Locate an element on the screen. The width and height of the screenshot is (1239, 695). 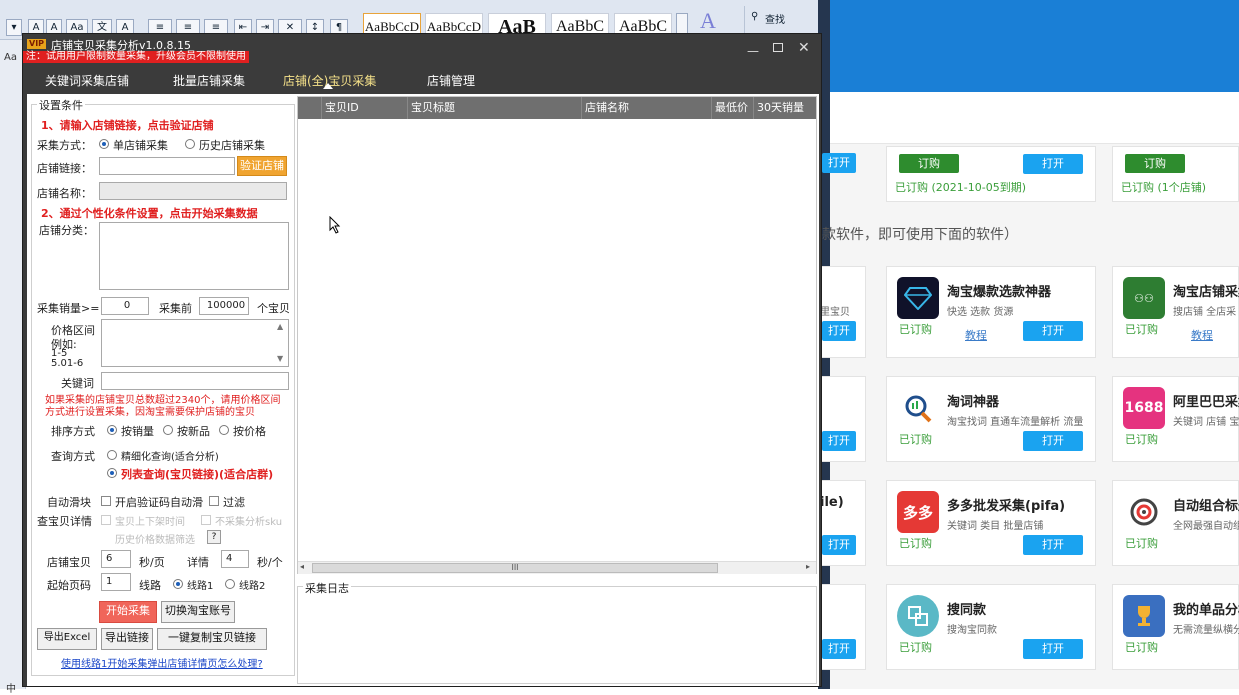
line1-radio is located at coordinates (178, 584).